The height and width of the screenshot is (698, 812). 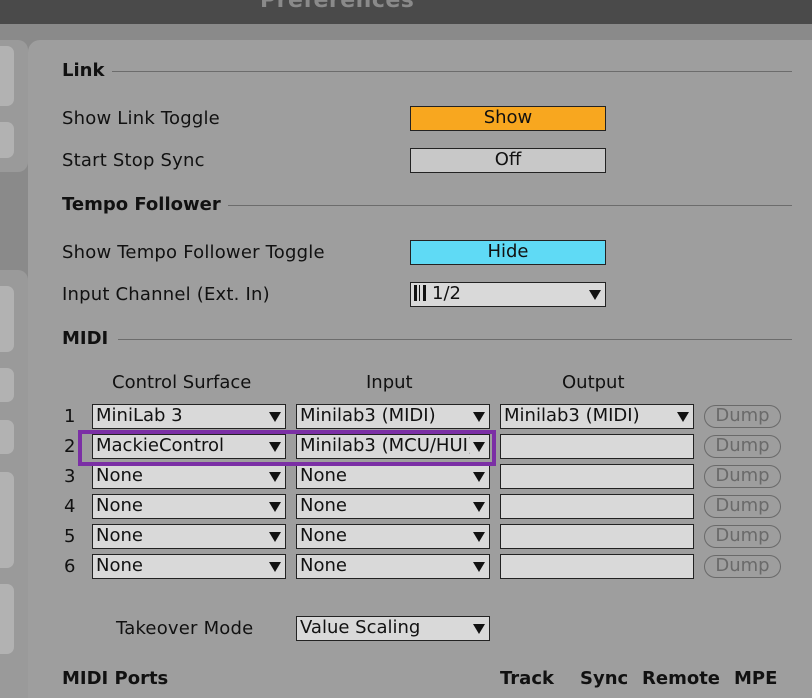 I want to click on column-header-remote: Remote, so click(x=681, y=678).